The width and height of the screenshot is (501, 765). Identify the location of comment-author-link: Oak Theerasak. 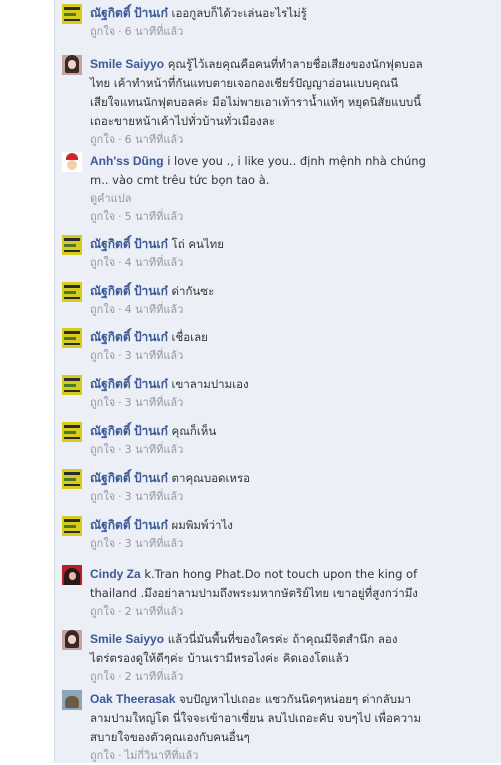
(132, 699).